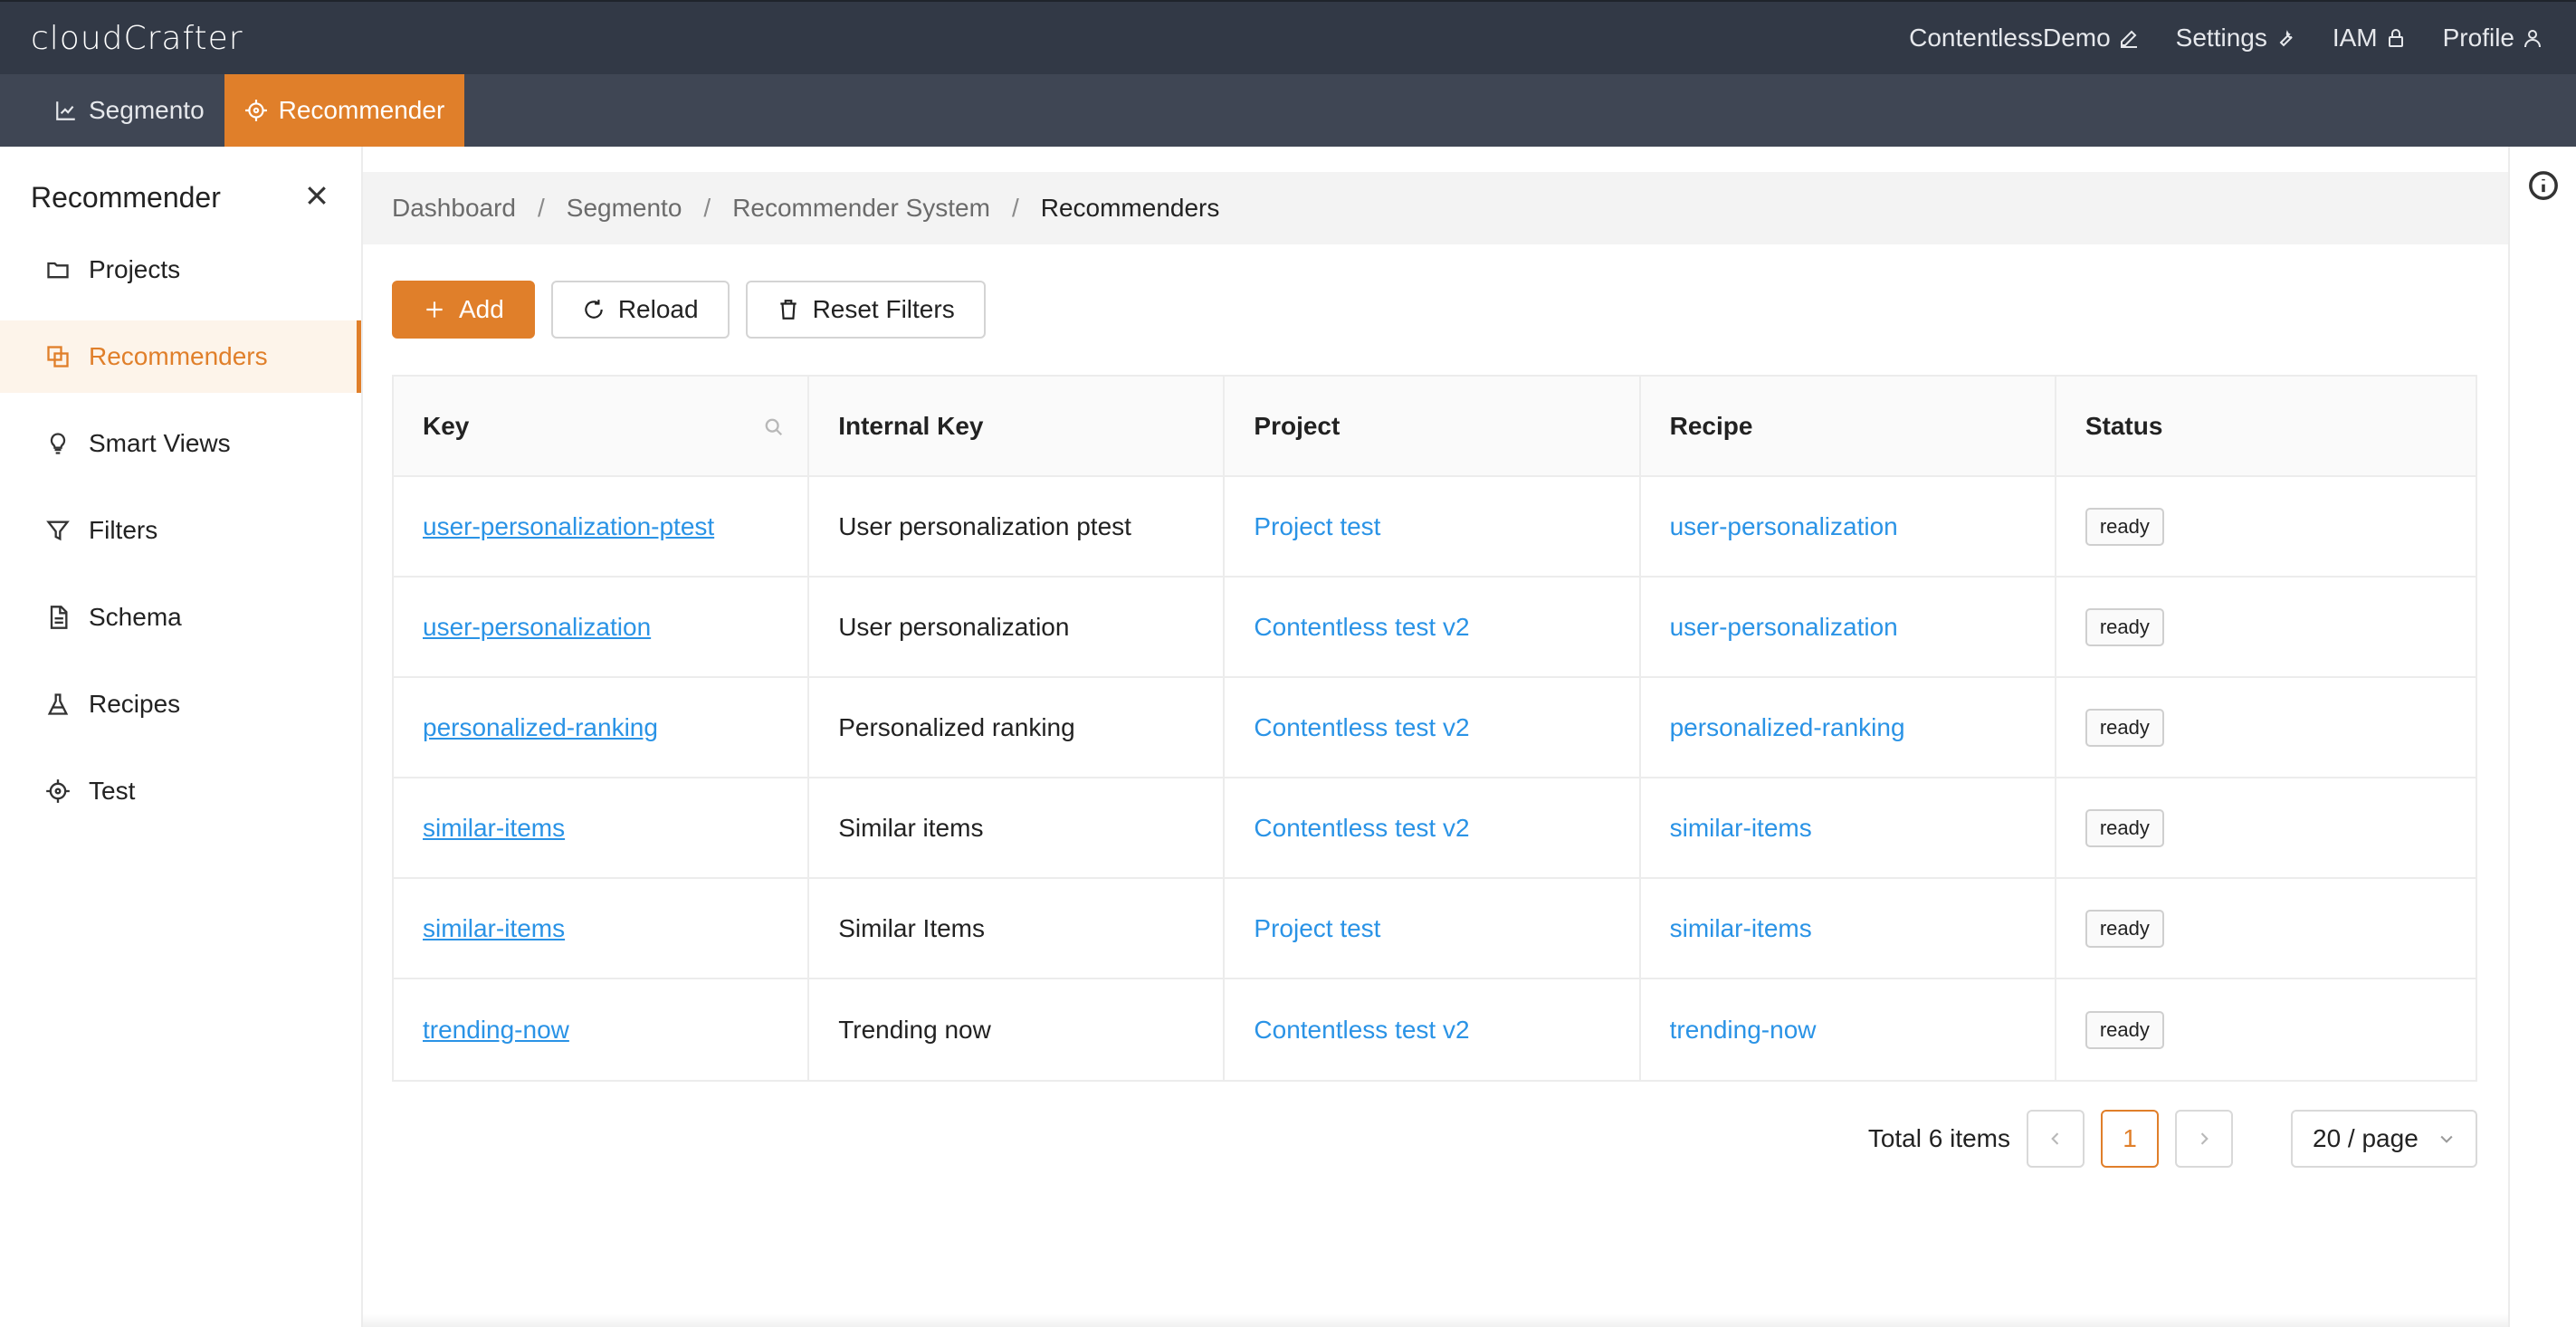  Describe the element at coordinates (568, 526) in the screenshot. I see `key-link: user-personalization-ptest` at that location.